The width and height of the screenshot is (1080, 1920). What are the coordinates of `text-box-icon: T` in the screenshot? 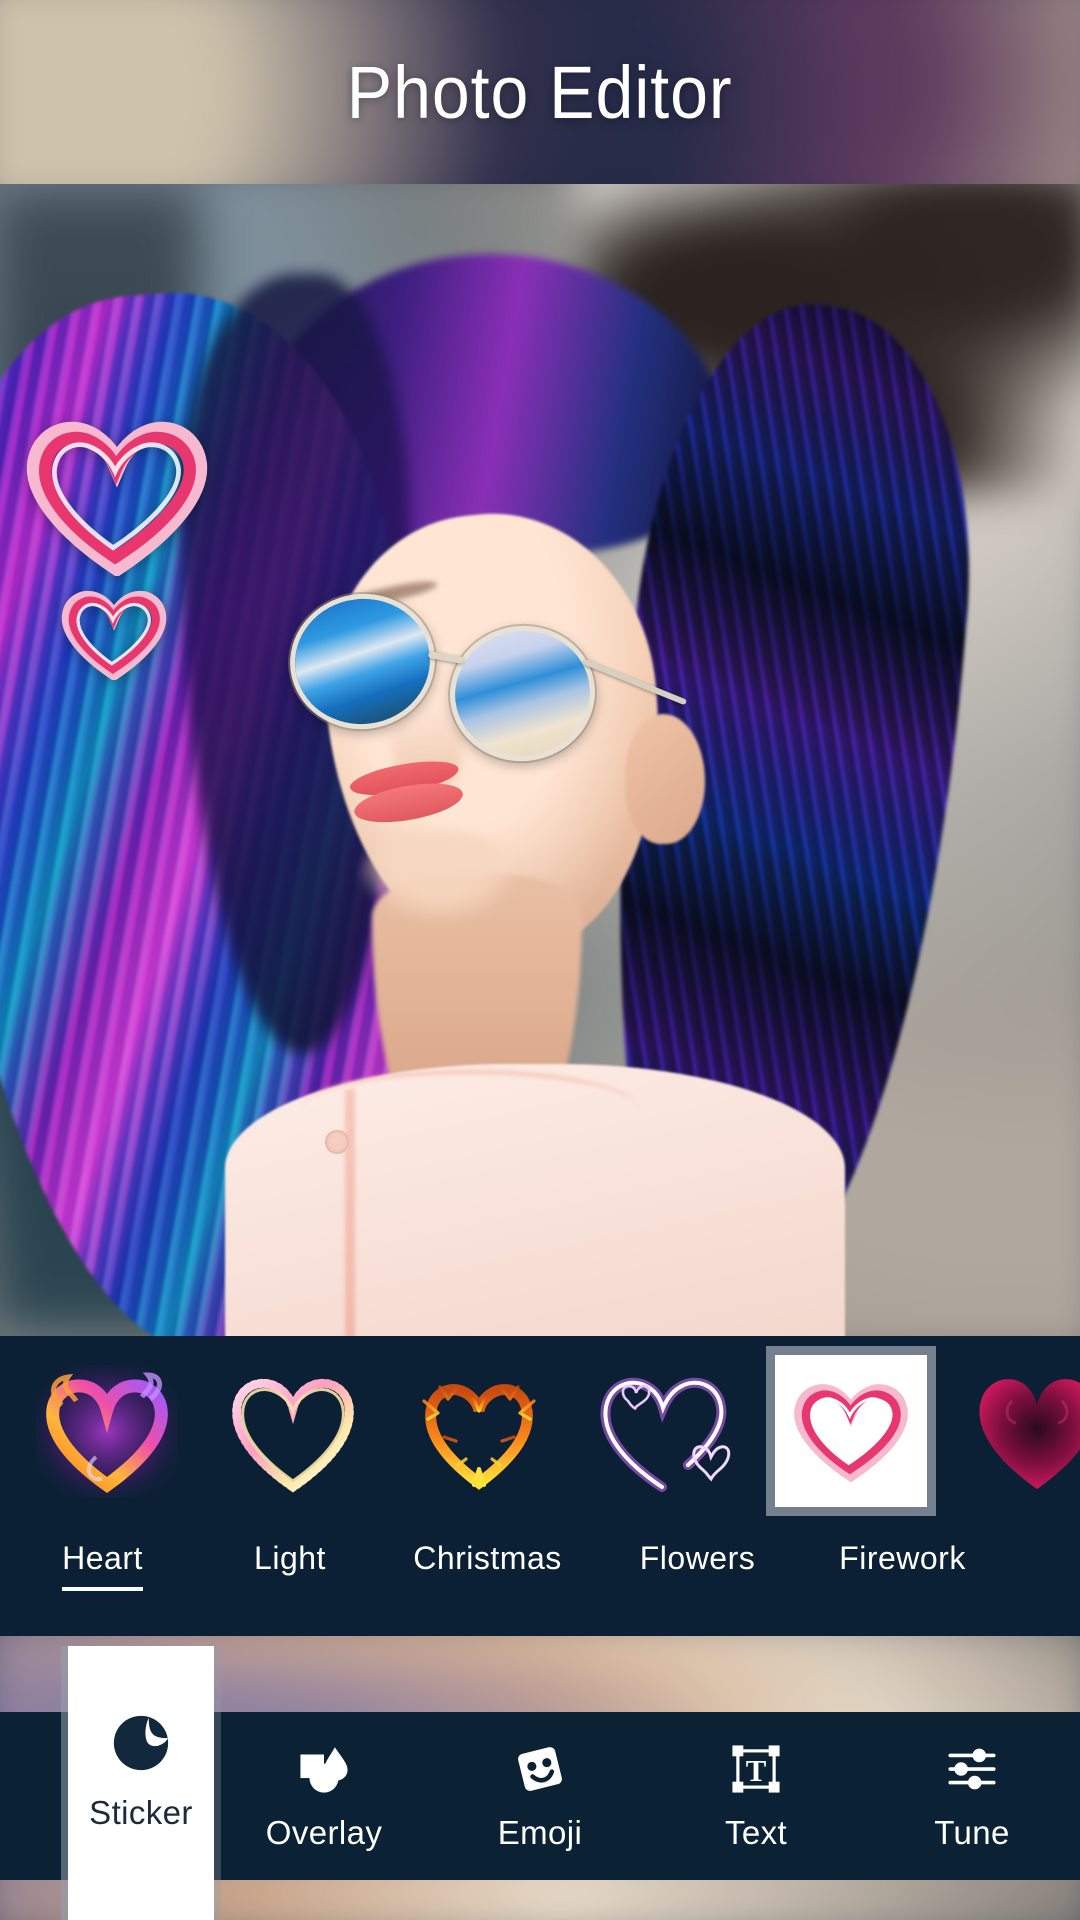 It's located at (756, 1769).